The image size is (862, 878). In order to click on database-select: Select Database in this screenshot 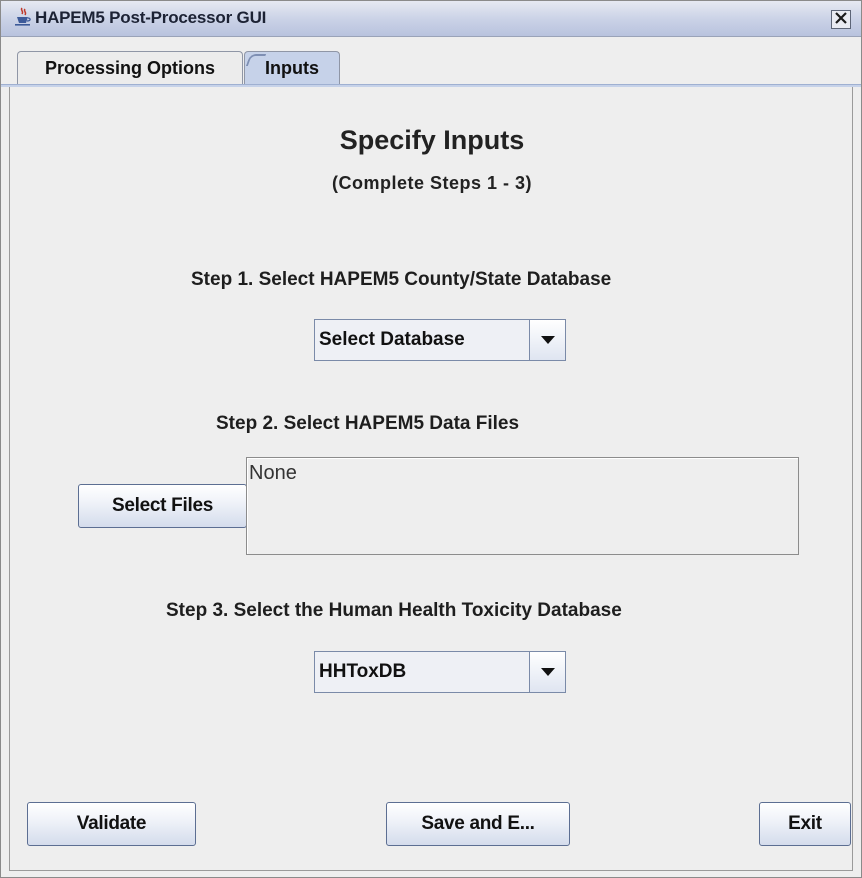, I will do `click(440, 340)`.